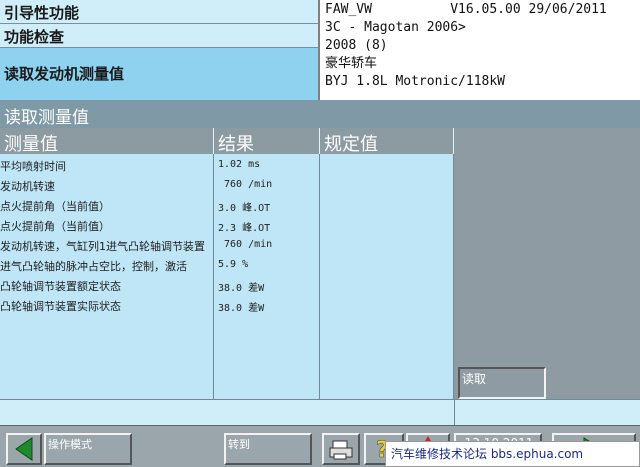 Image resolution: width=640 pixels, height=467 pixels. What do you see at coordinates (267, 141) in the screenshot?
I see `column-header-result: 结果` at bounding box center [267, 141].